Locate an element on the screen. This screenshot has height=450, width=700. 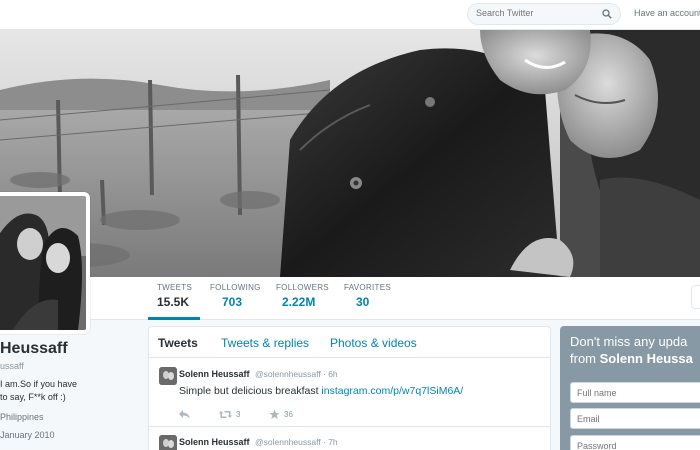
tweet-link: instagram.com/p/w7q7lSiM6A/ is located at coordinates (392, 391).